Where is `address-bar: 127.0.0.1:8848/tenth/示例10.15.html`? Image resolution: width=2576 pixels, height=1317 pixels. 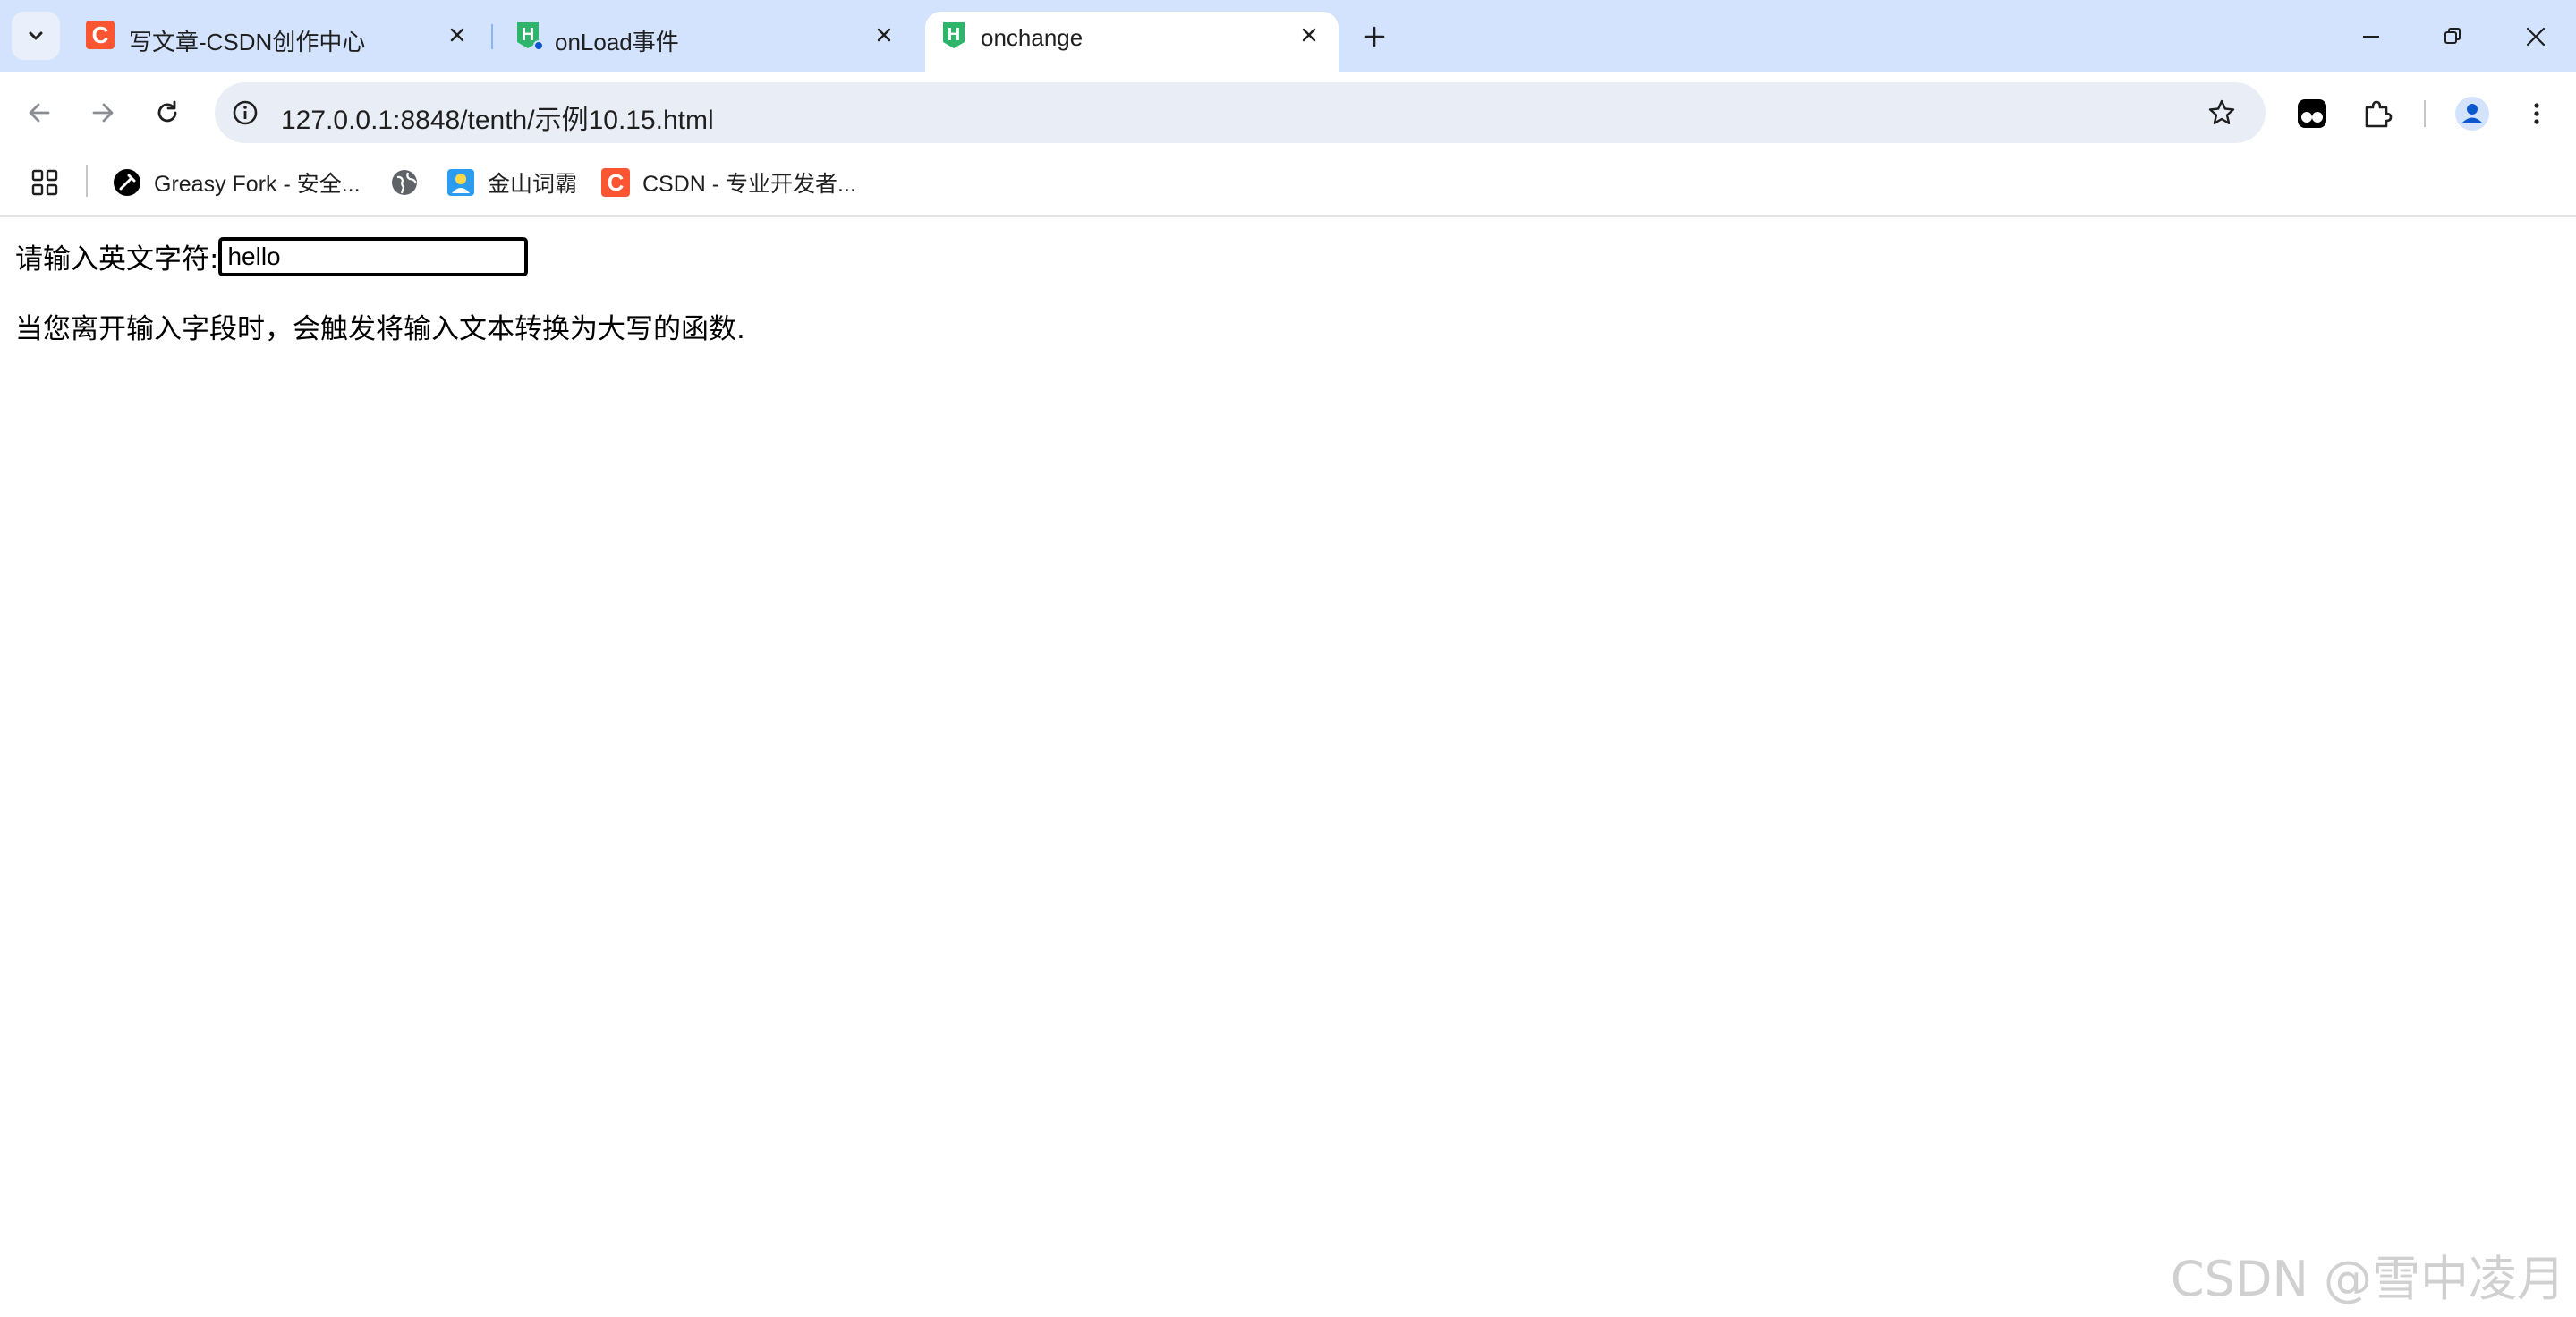 address-bar: 127.0.0.1:8848/tenth/示例10.15.html is located at coordinates (1240, 113).